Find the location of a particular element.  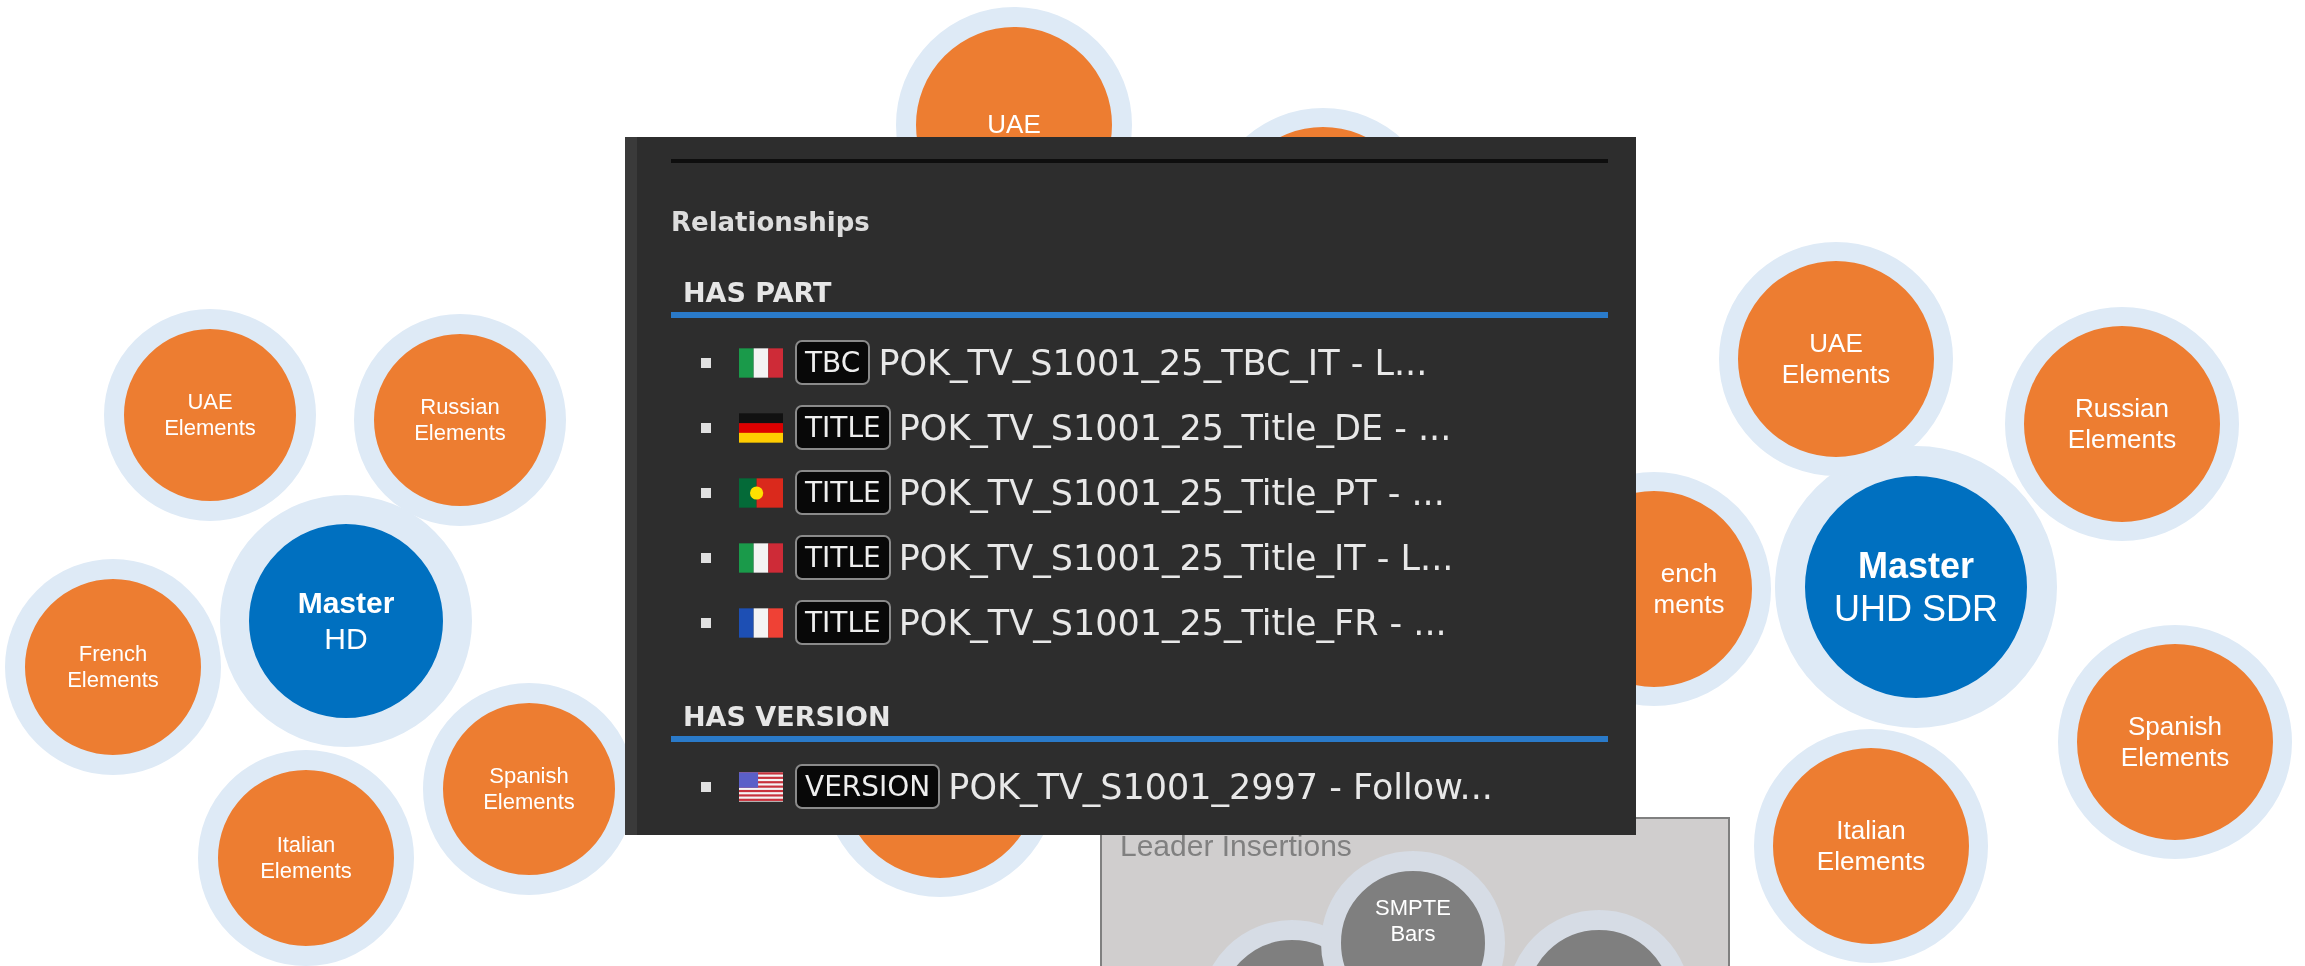

leader-insertions-title: Leader Insertions is located at coordinates (1236, 846).